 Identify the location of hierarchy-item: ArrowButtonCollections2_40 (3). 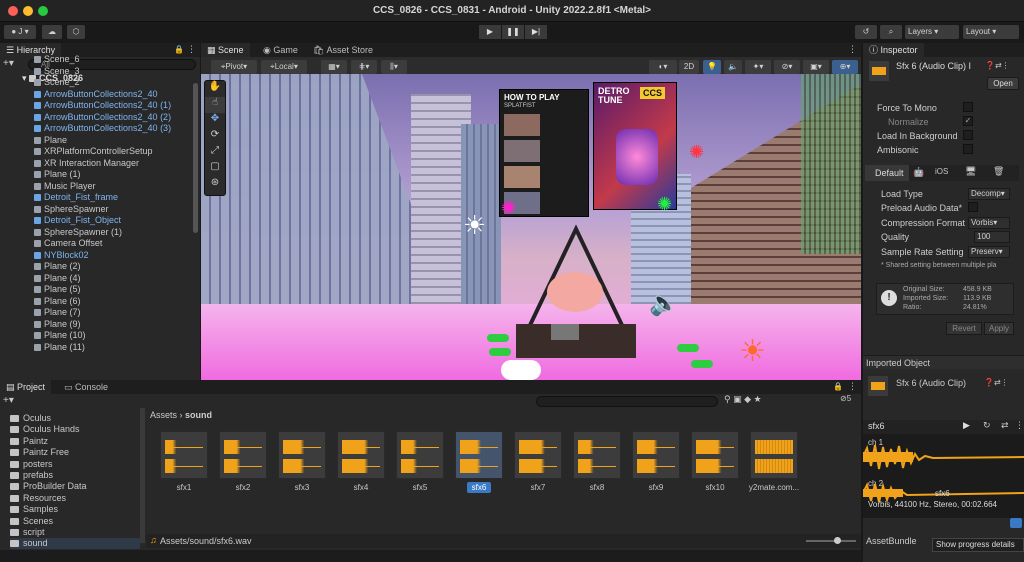
(102, 128).